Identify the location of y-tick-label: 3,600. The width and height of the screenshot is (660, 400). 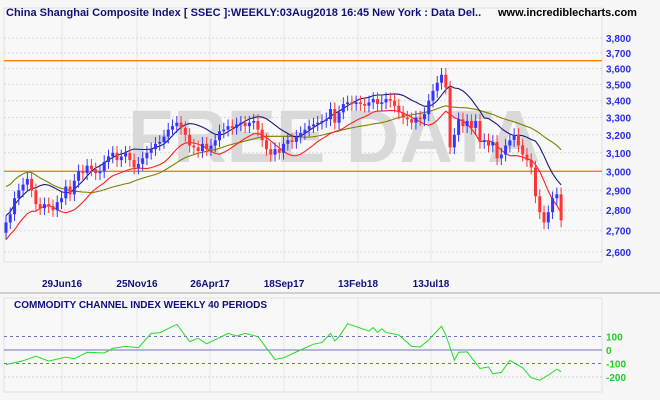
(618, 69).